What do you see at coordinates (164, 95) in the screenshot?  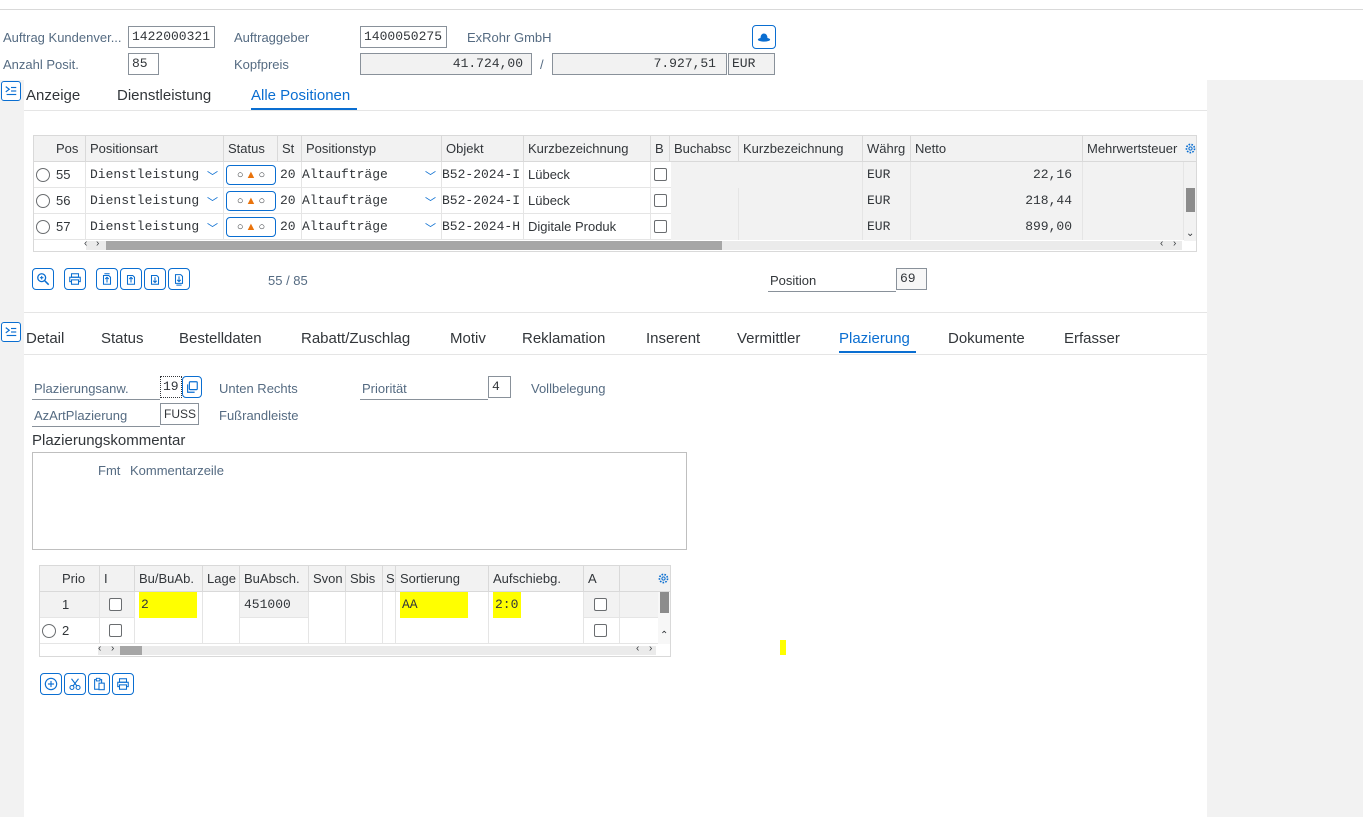 I see `tab-dienstleistung: Dienstleistung` at bounding box center [164, 95].